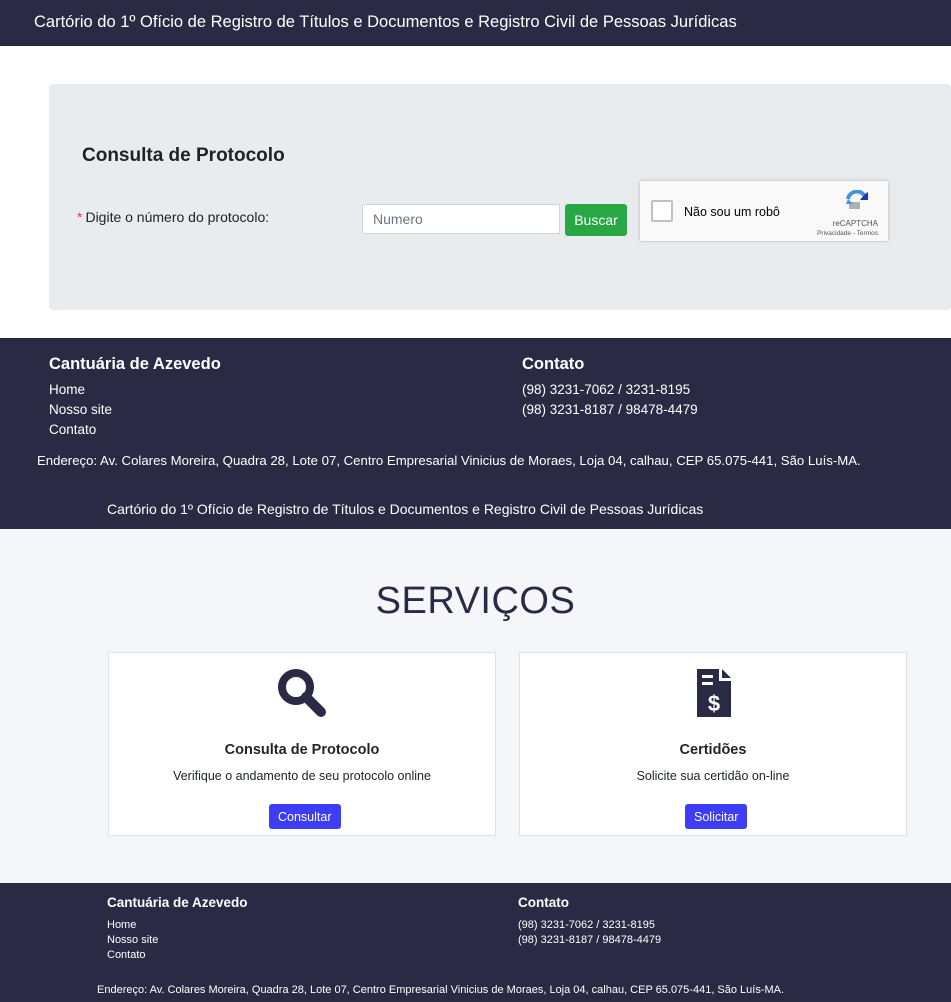 The height and width of the screenshot is (1002, 951). I want to click on invoice-dollar-icon: $, so click(714, 693).